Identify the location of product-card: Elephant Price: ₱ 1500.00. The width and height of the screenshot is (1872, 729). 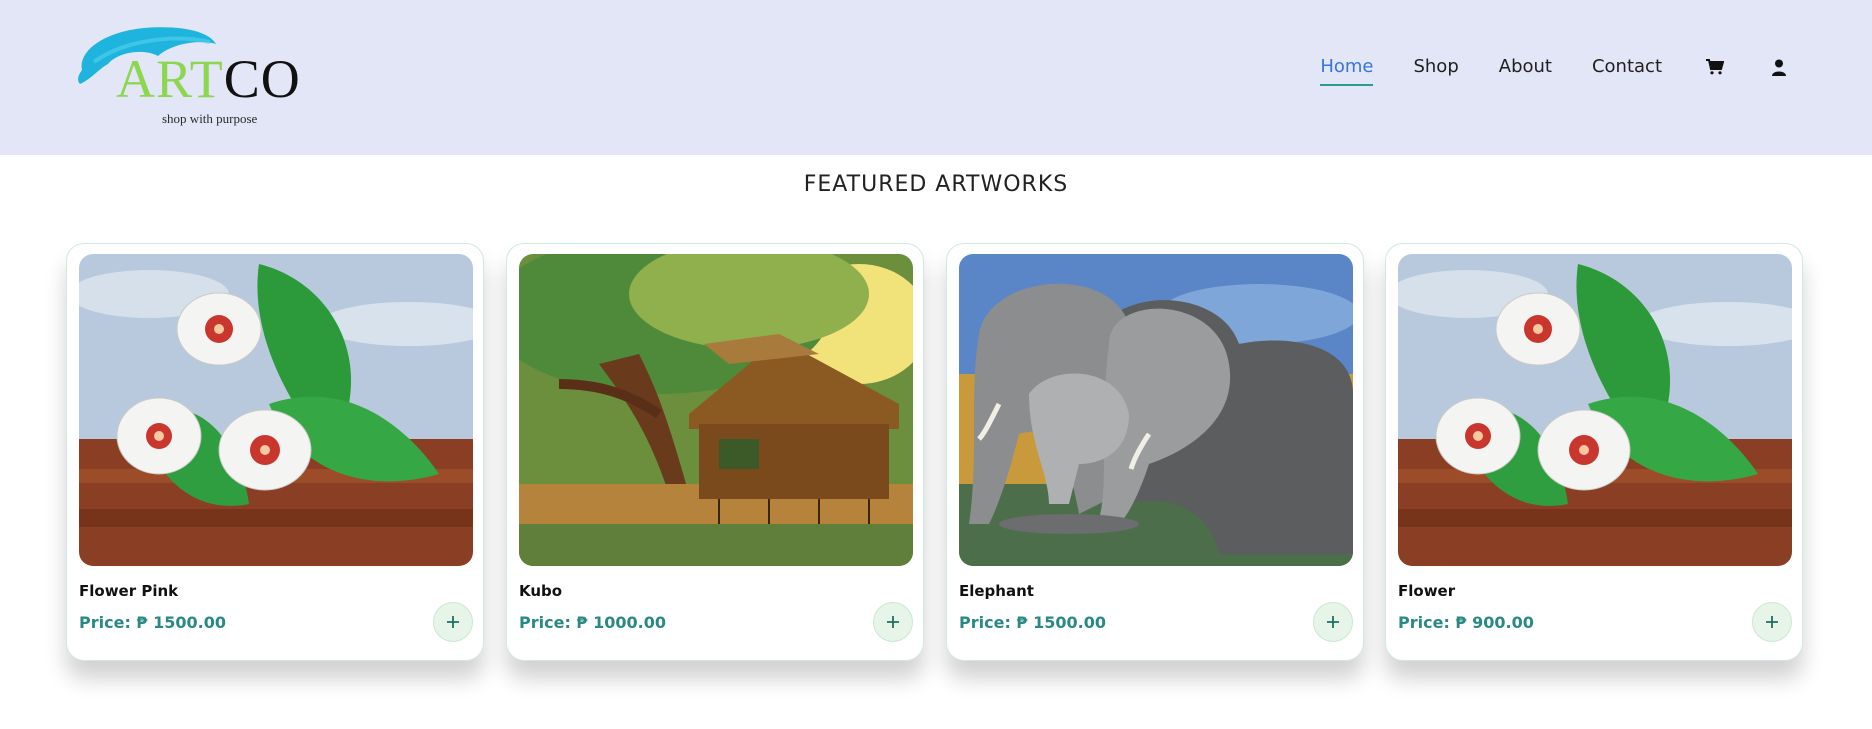
(1155, 452).